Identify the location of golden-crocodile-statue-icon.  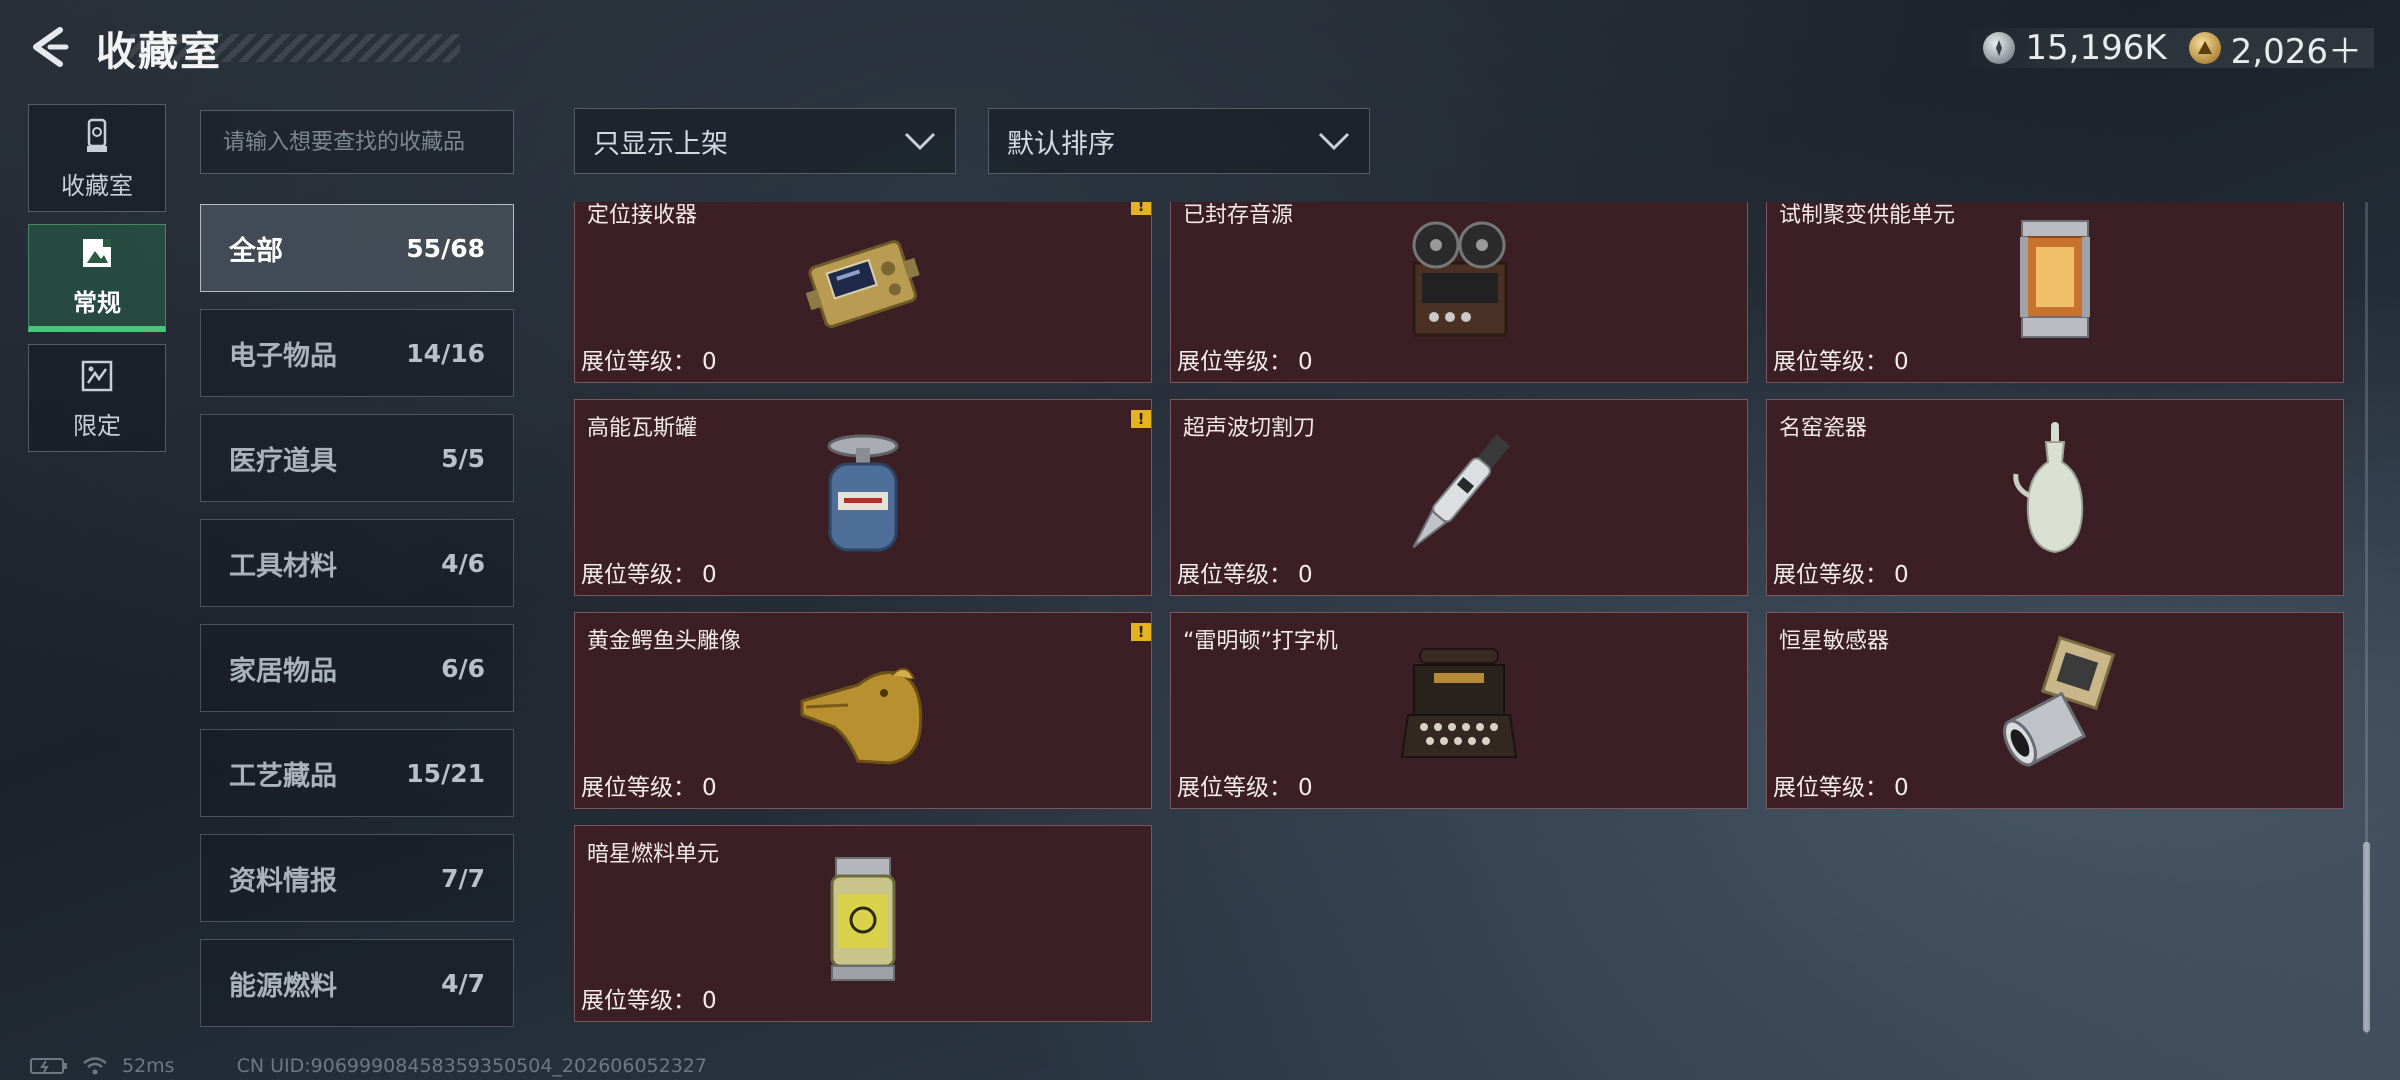
(861, 716).